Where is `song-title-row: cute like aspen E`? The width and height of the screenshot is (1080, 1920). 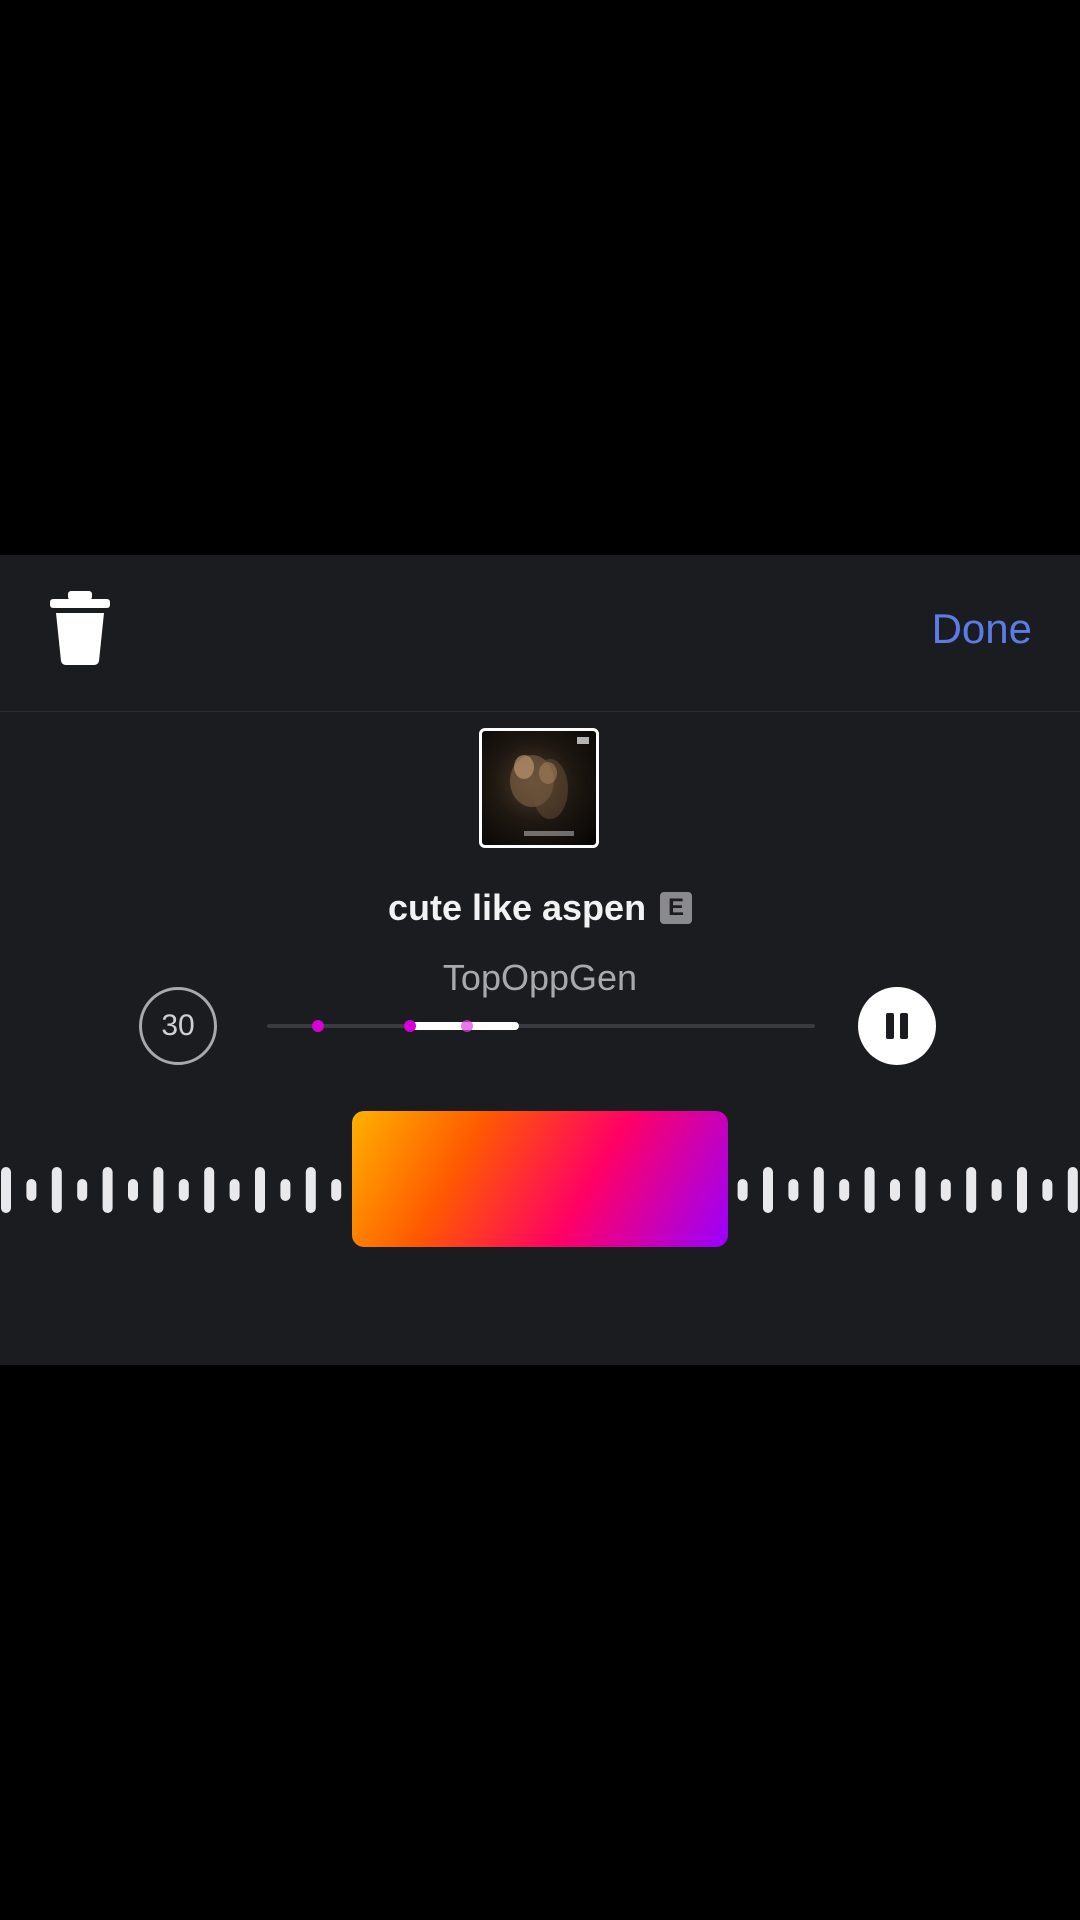 song-title-row: cute like aspen E is located at coordinates (540, 912).